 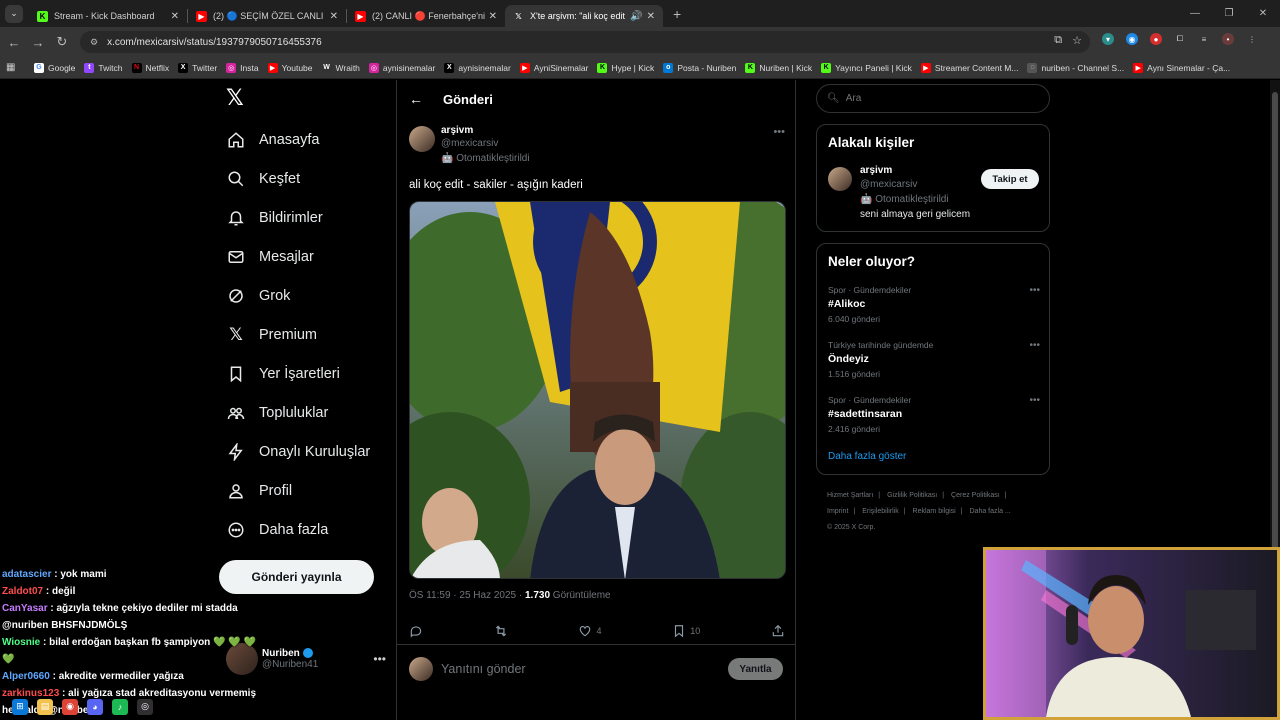 I want to click on windows-start-icon: ⊞, so click(x=20, y=706).